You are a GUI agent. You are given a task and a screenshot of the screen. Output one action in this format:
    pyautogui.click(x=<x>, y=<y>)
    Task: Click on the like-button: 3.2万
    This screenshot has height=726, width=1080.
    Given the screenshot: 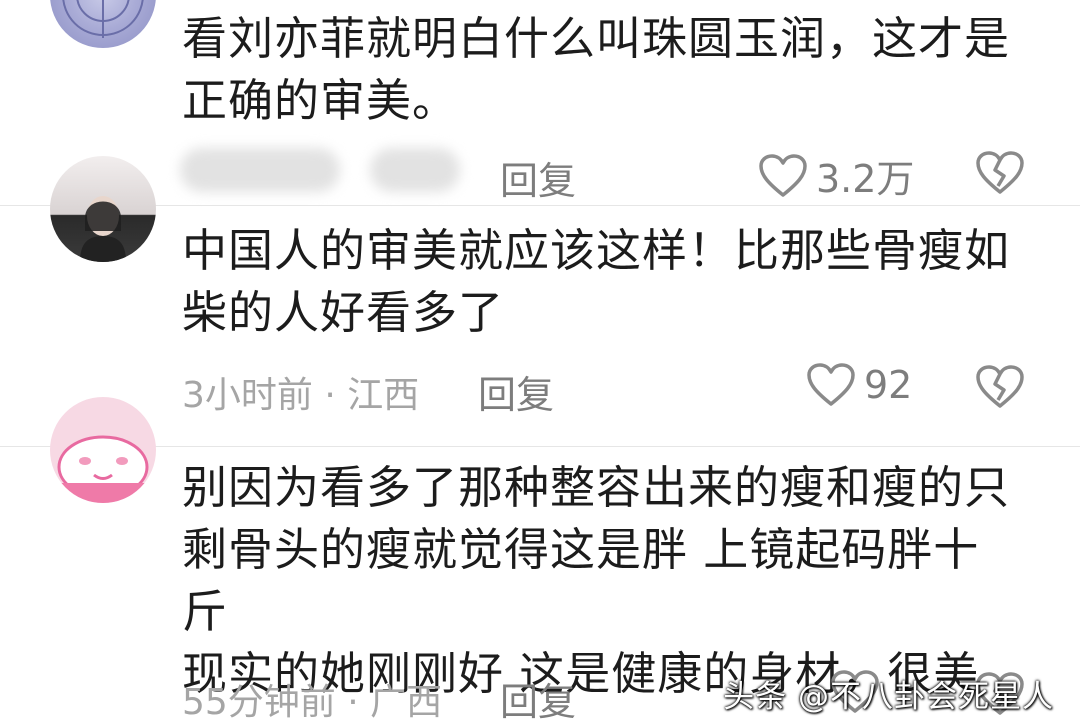 What is the action you would take?
    pyautogui.click(x=836, y=175)
    